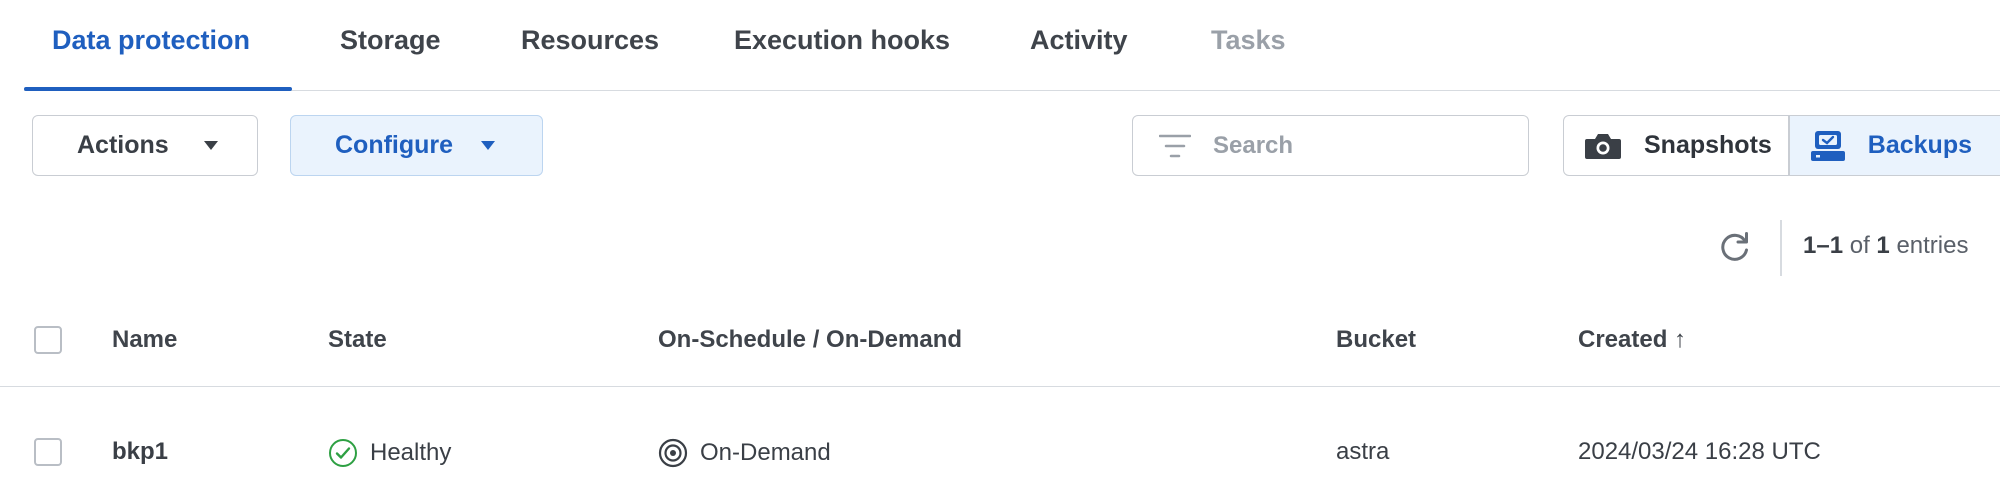  What do you see at coordinates (1363, 145) in the screenshot?
I see `search-input` at bounding box center [1363, 145].